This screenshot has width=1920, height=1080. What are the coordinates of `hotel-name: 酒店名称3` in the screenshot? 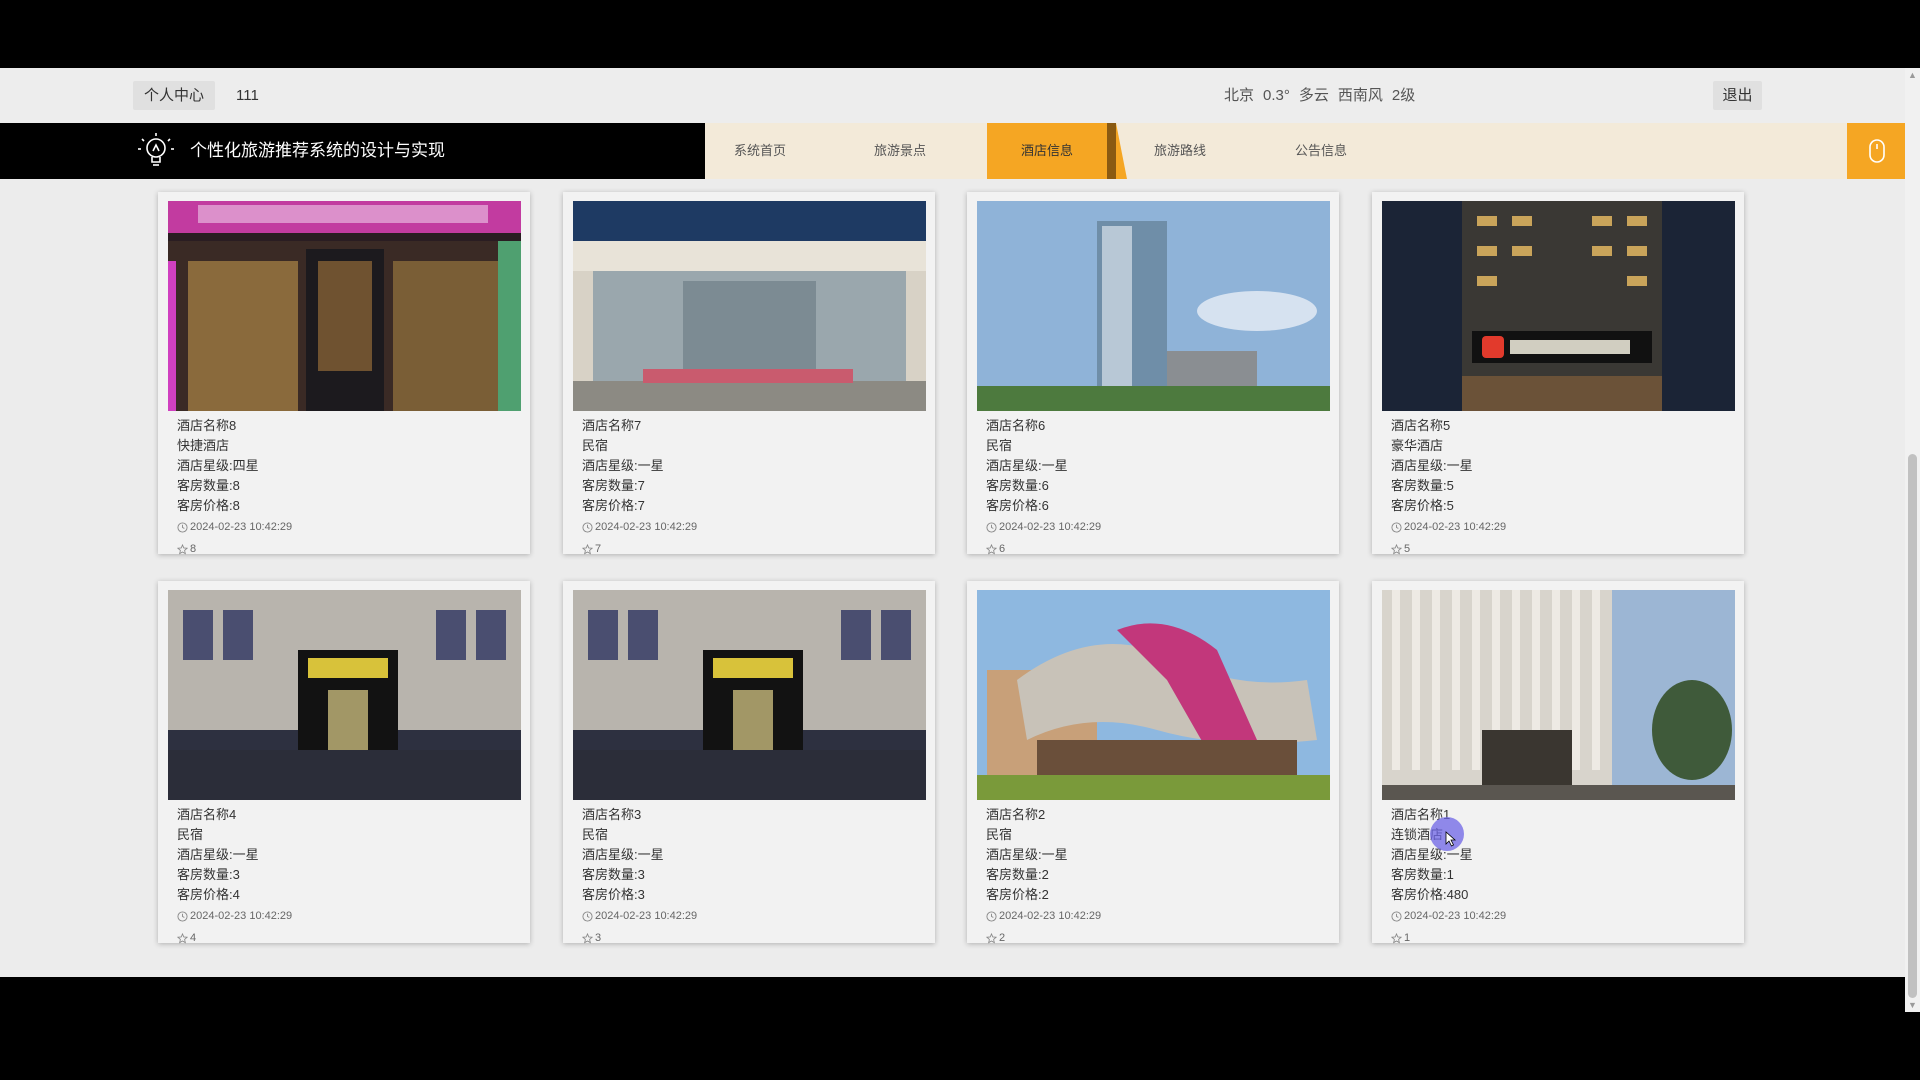 It's located at (752, 815).